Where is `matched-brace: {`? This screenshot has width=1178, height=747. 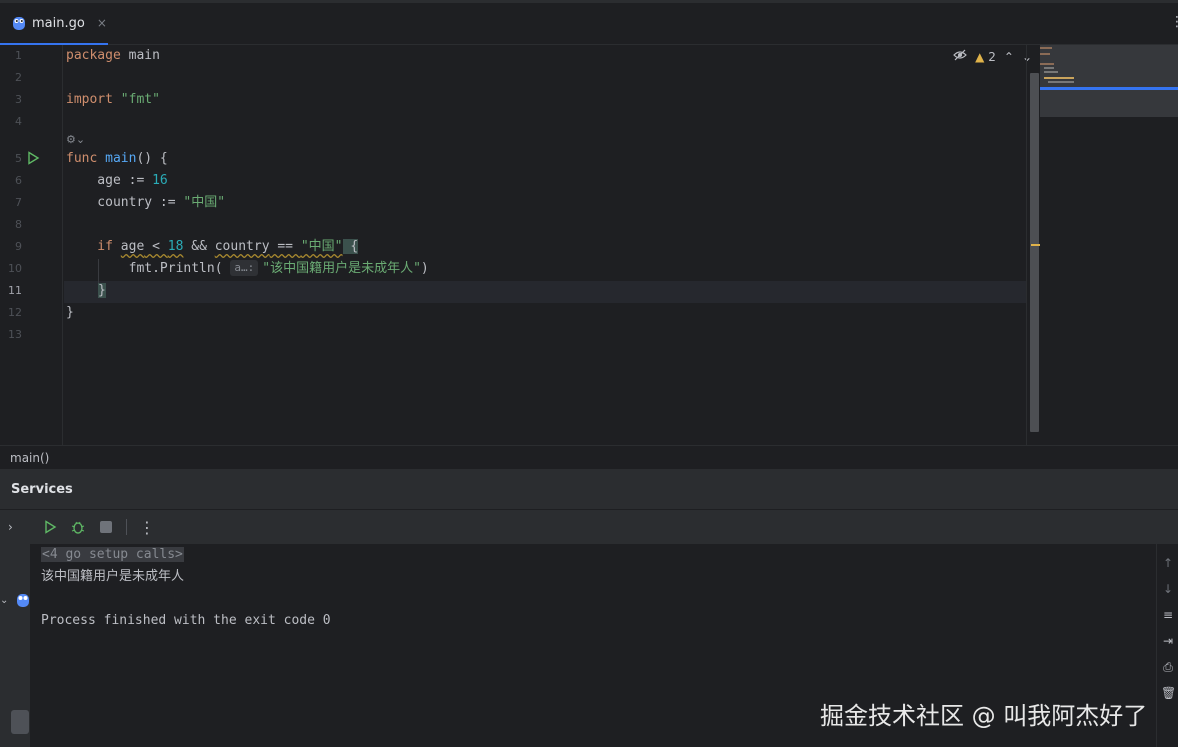 matched-brace: { is located at coordinates (350, 246).